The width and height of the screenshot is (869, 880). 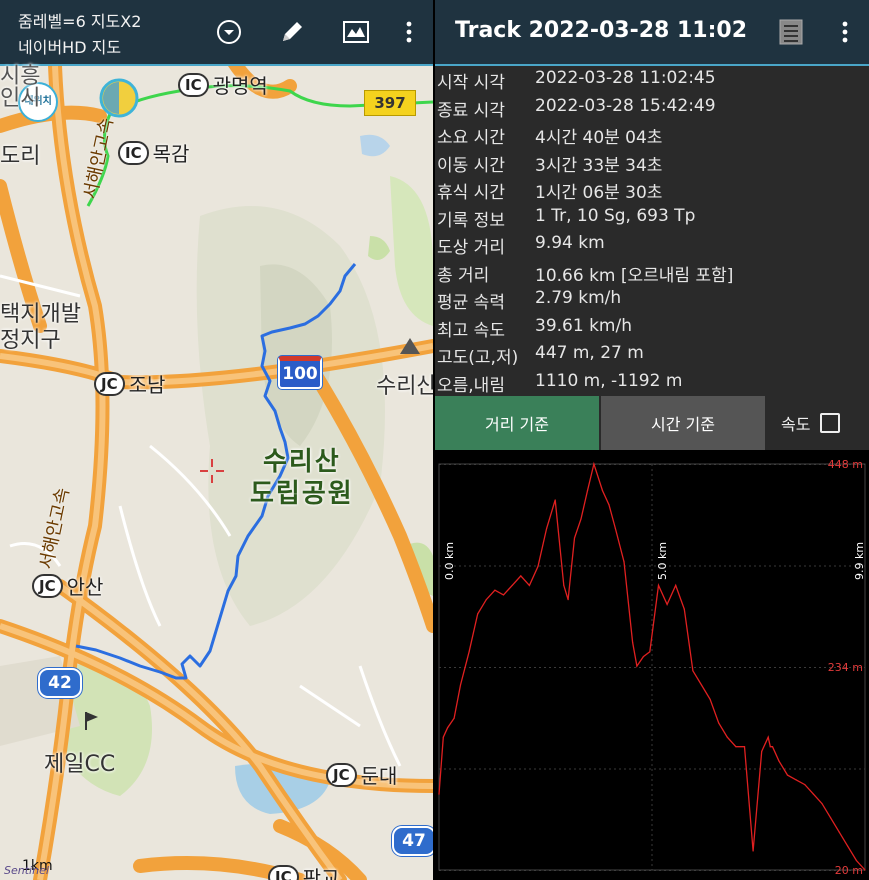 I want to click on stat-row: 평균 속력 2.79 km/h, so click(x=652, y=299).